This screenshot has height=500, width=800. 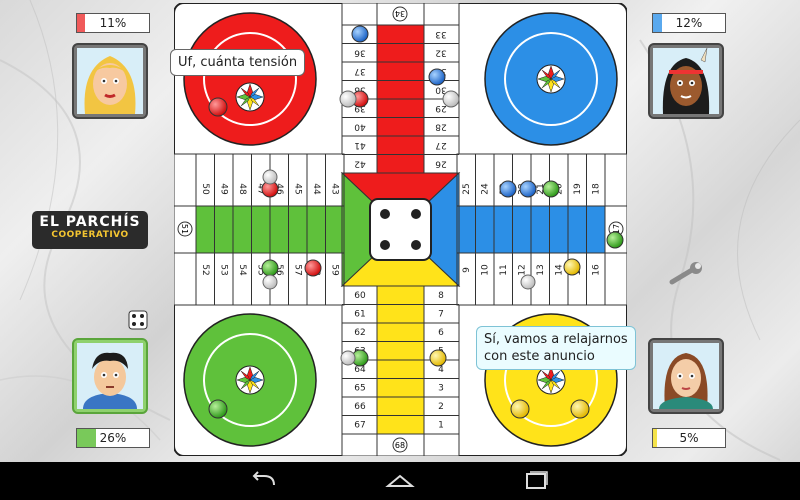 I want to click on logo-subtitle: COOPERATIVO, so click(x=90, y=235).